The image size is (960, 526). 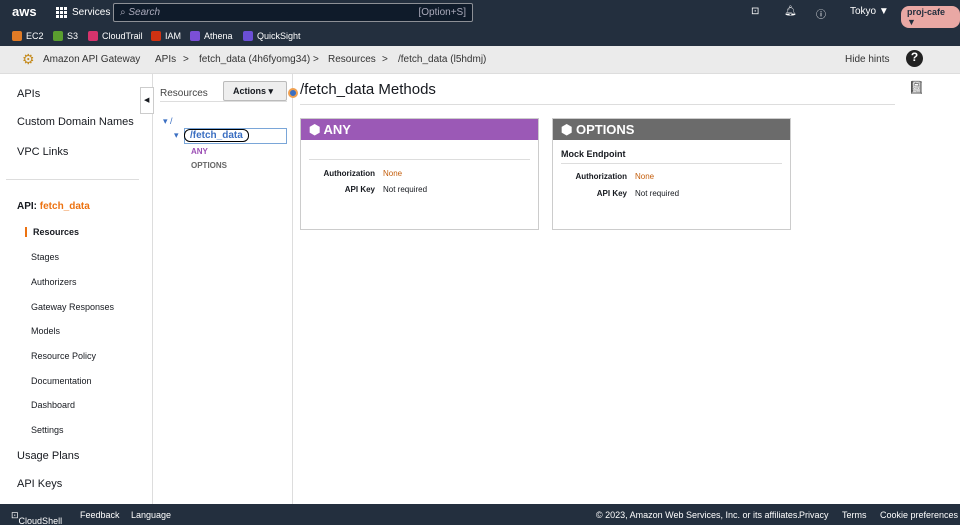 What do you see at coordinates (248, 36) in the screenshot?
I see `quicksight-icon` at bounding box center [248, 36].